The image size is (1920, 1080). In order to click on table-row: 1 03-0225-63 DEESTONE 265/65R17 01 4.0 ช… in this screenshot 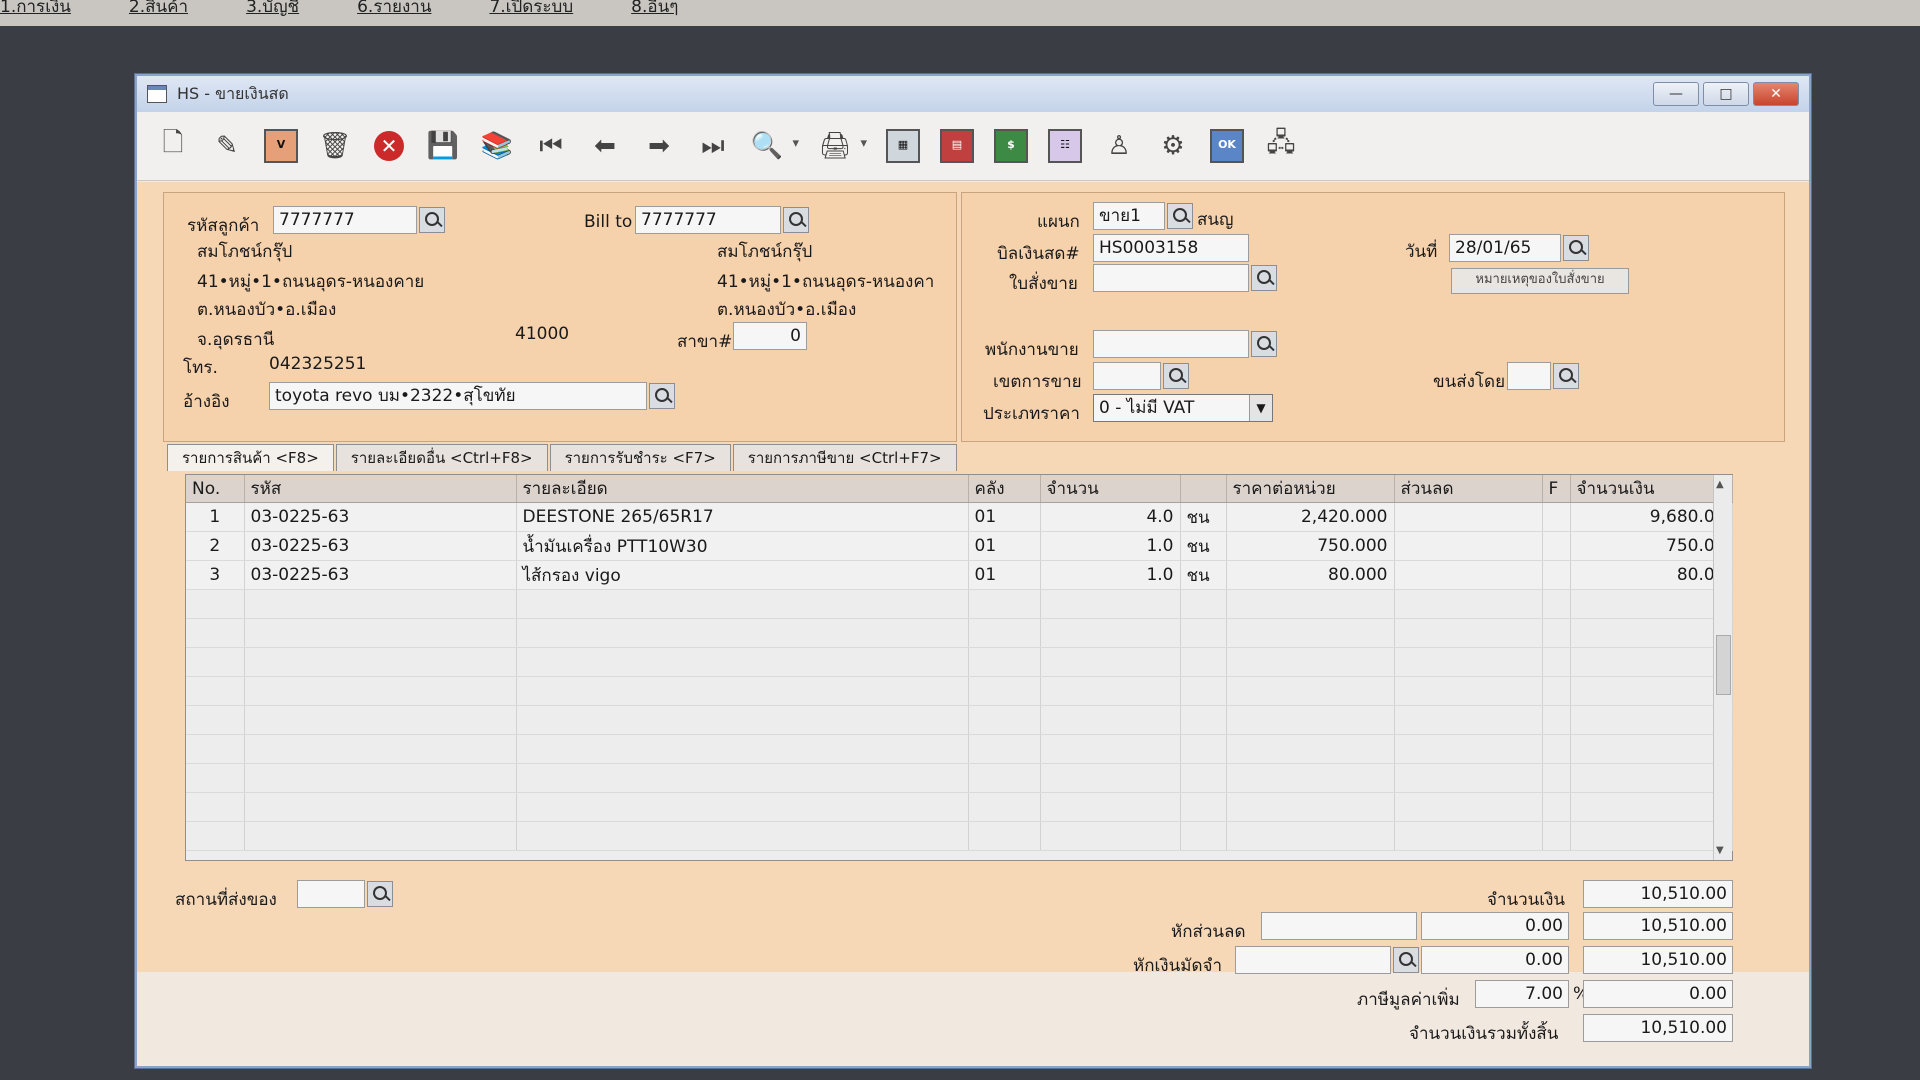, I will do `click(959, 517)`.